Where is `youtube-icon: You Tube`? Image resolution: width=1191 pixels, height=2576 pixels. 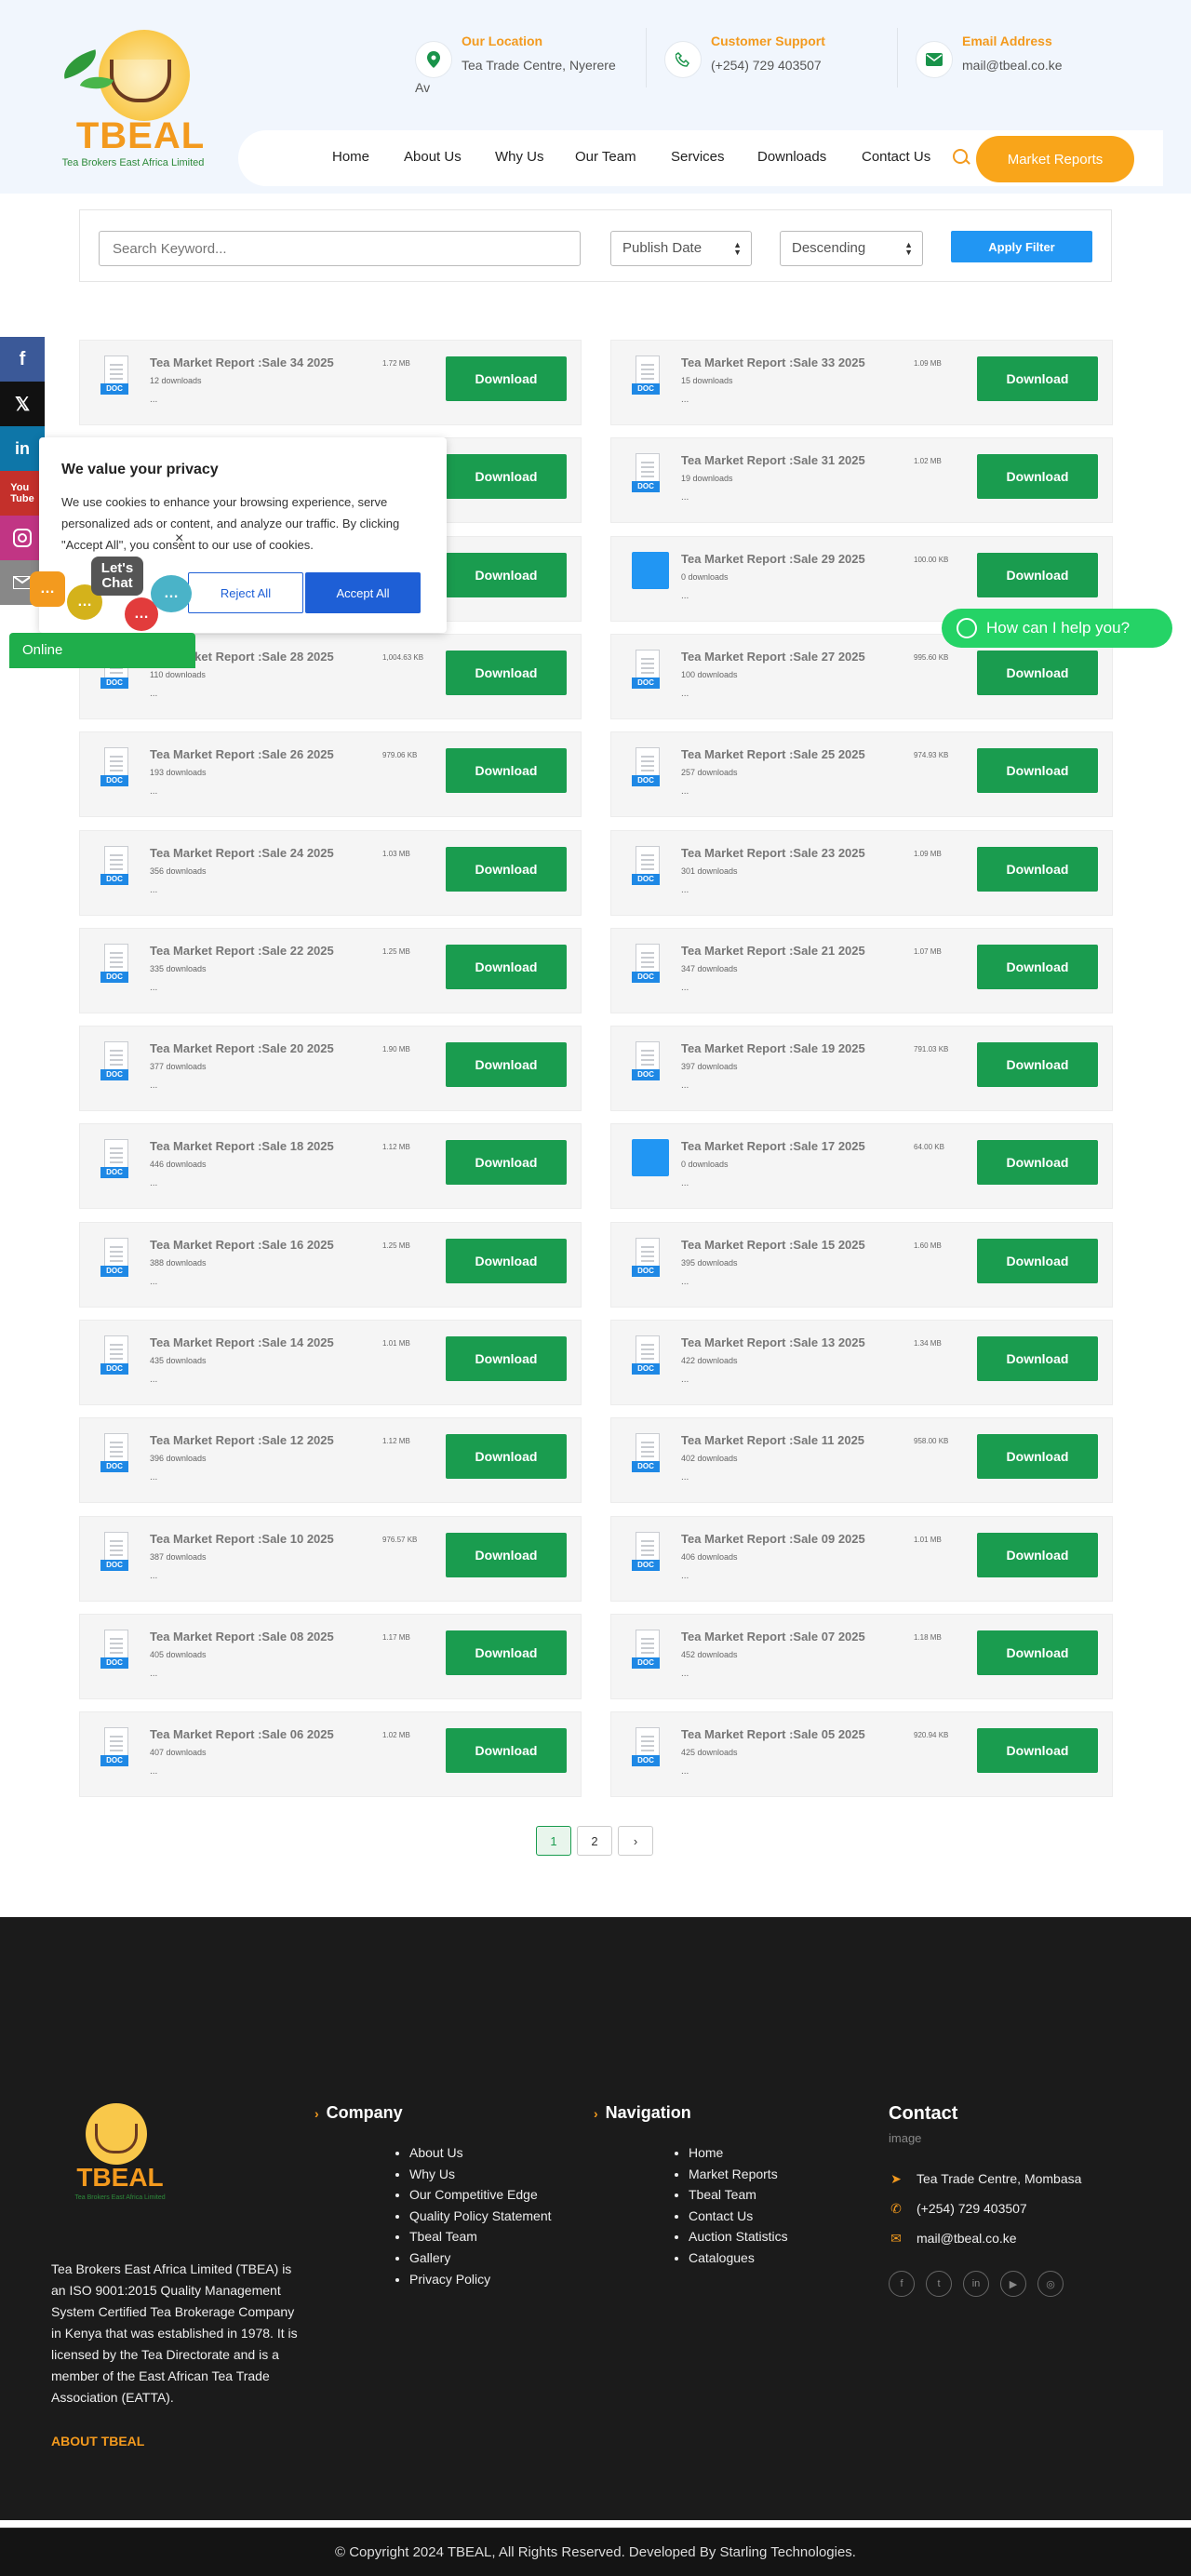
youtube-icon: You Tube is located at coordinates (22, 493).